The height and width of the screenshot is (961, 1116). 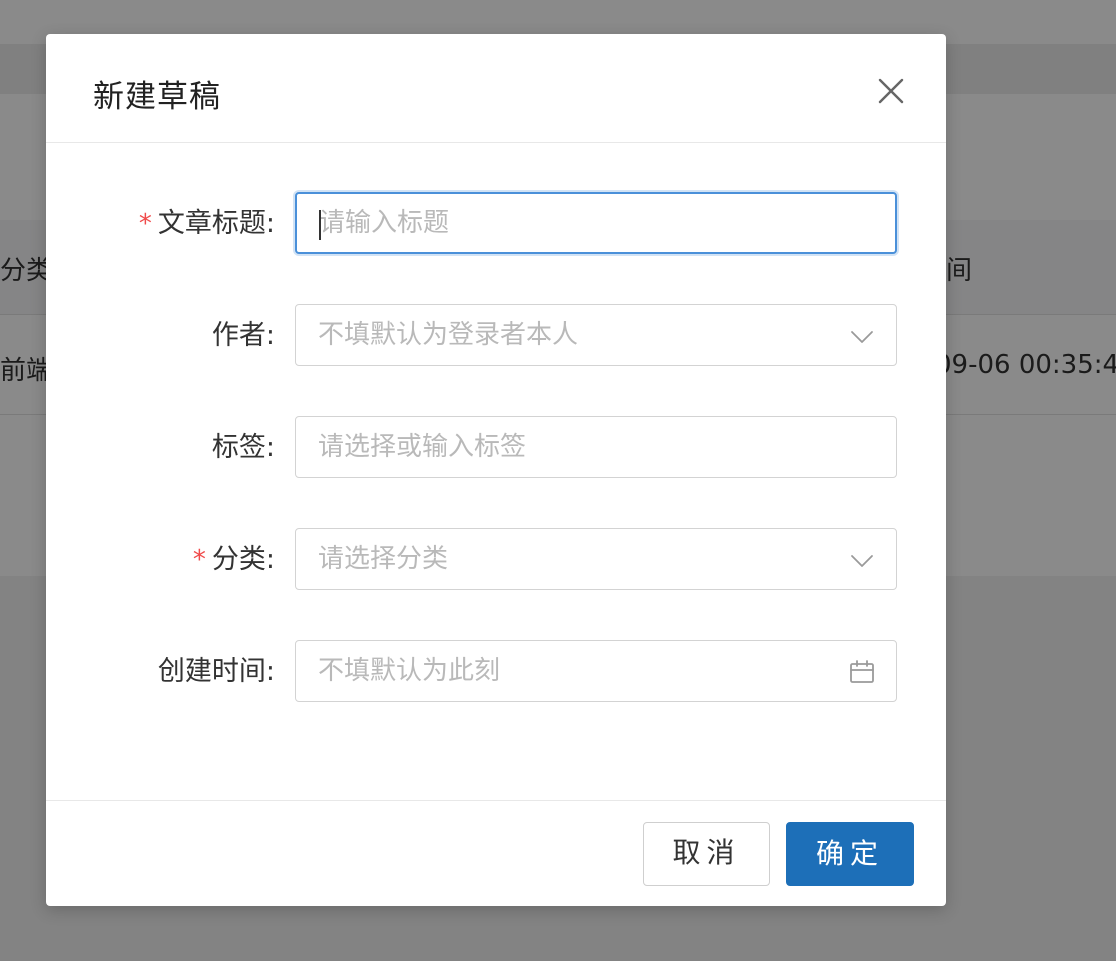 What do you see at coordinates (579, 223) in the screenshot?
I see `title-input` at bounding box center [579, 223].